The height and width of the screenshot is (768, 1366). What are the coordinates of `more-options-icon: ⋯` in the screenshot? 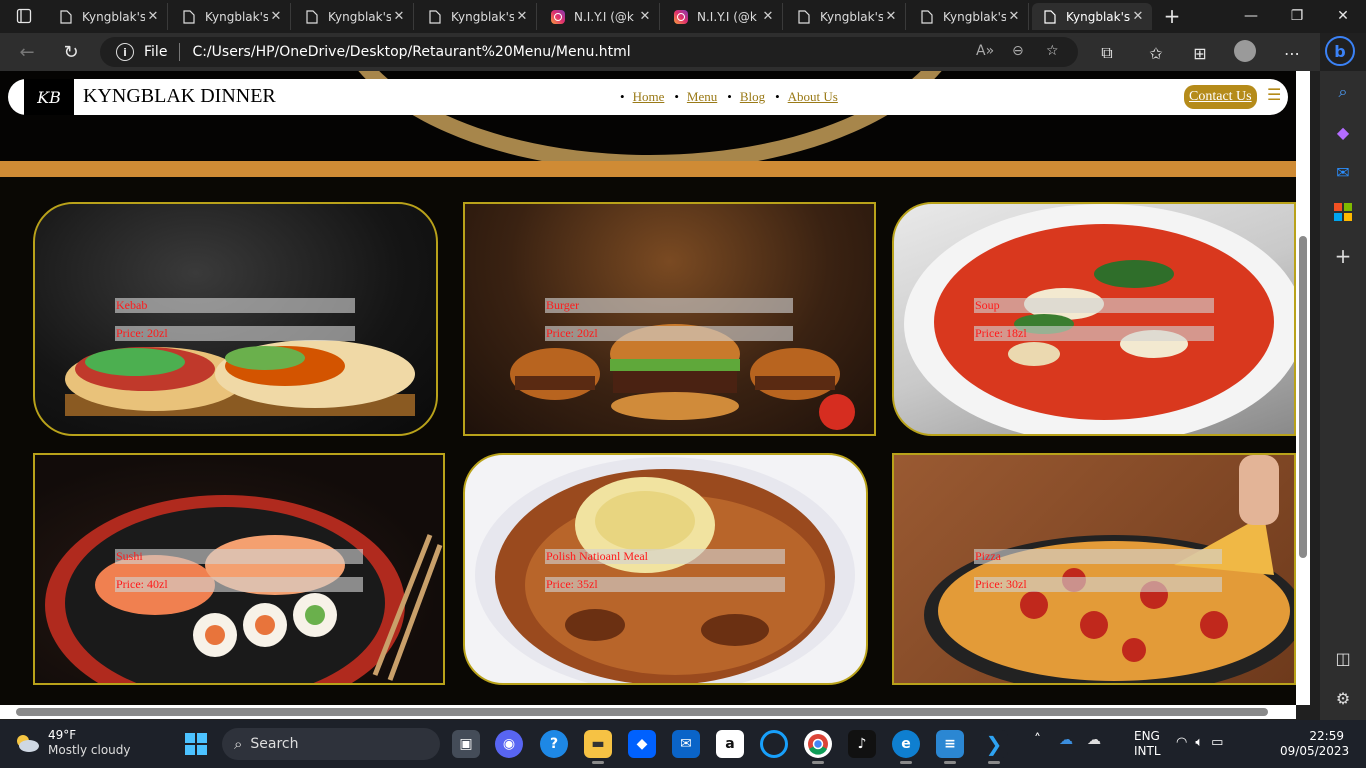 It's located at (1292, 53).